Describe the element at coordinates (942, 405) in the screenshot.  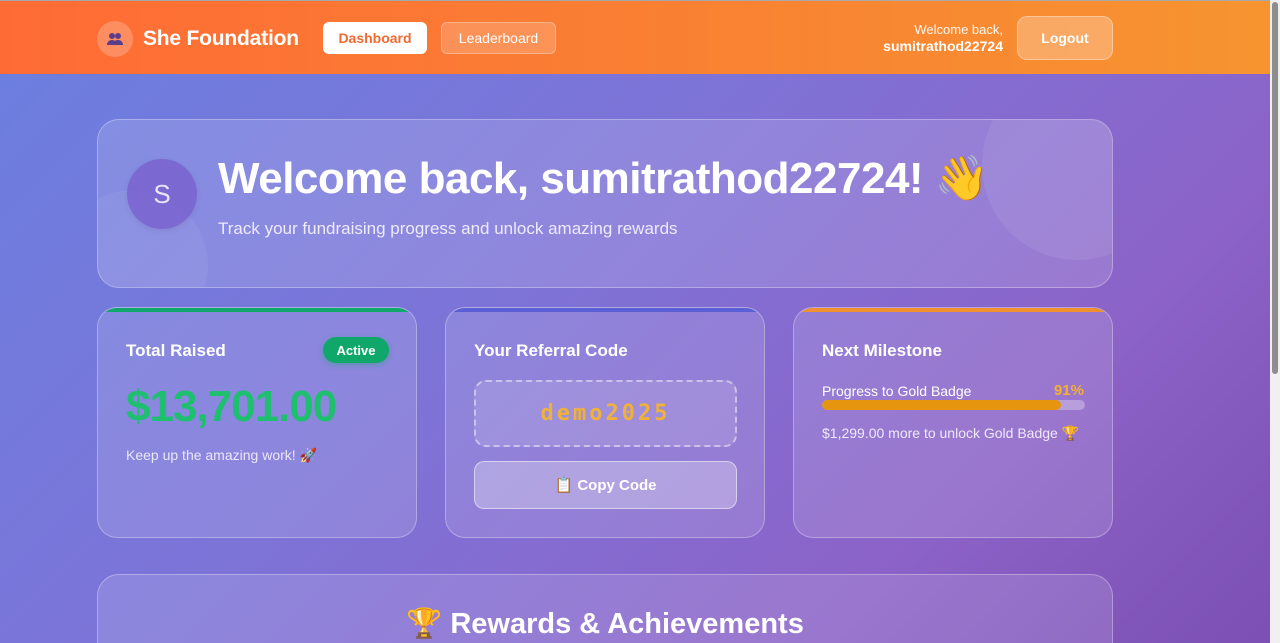
I see `progress-bar-fill` at that location.